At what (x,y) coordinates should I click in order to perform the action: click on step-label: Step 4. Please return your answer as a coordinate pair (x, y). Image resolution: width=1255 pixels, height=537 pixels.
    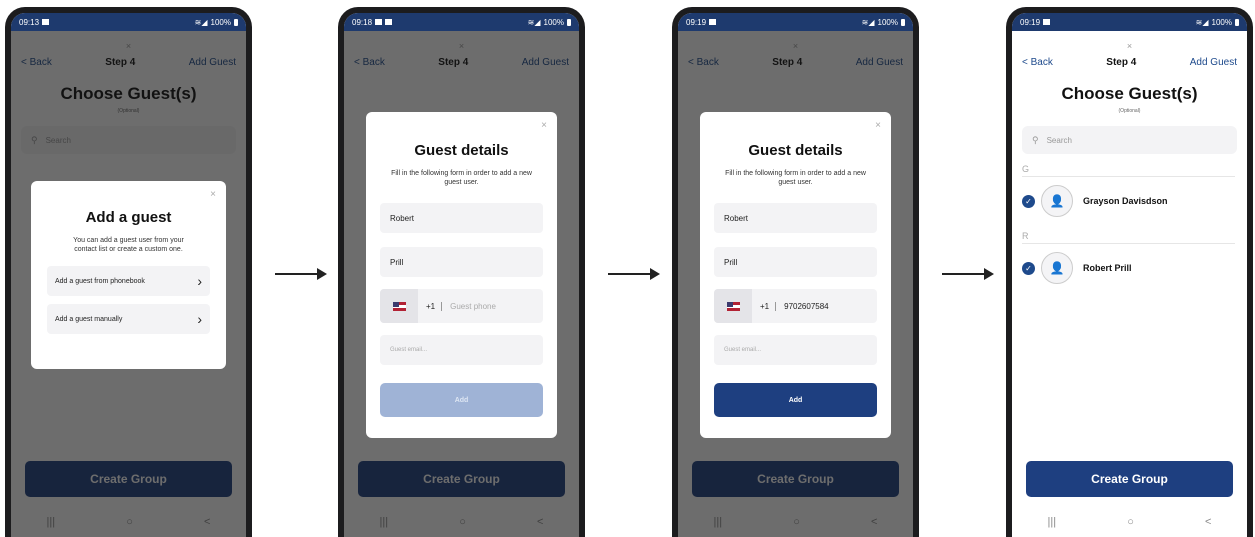
    Looking at the image, I should click on (1121, 62).